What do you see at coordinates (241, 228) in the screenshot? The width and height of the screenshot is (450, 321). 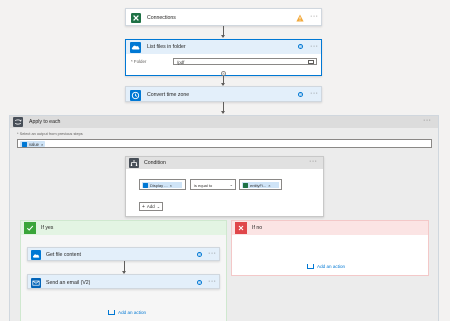 I see `close-icon` at bounding box center [241, 228].